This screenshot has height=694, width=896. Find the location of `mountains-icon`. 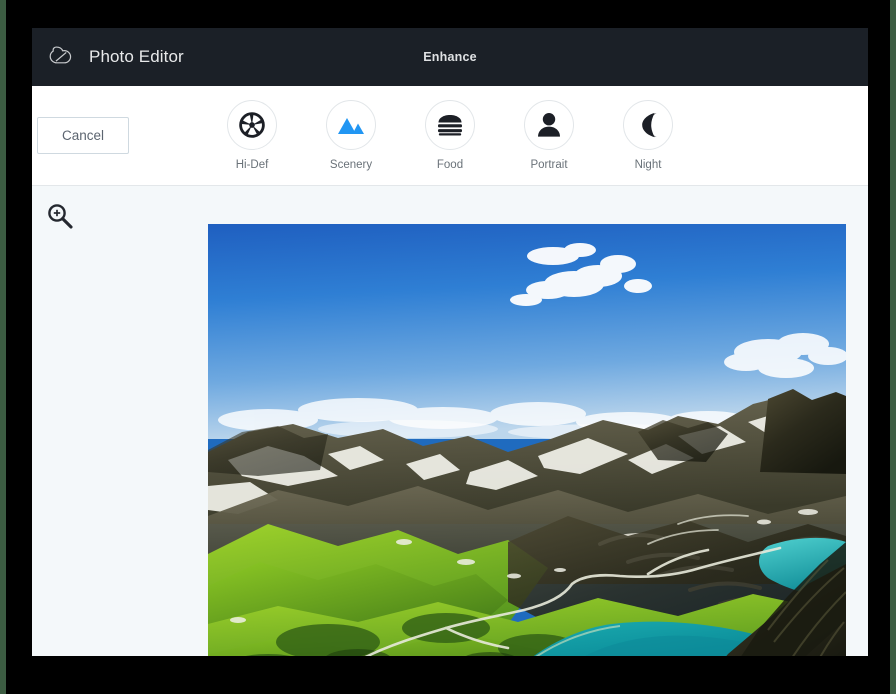

mountains-icon is located at coordinates (351, 126).